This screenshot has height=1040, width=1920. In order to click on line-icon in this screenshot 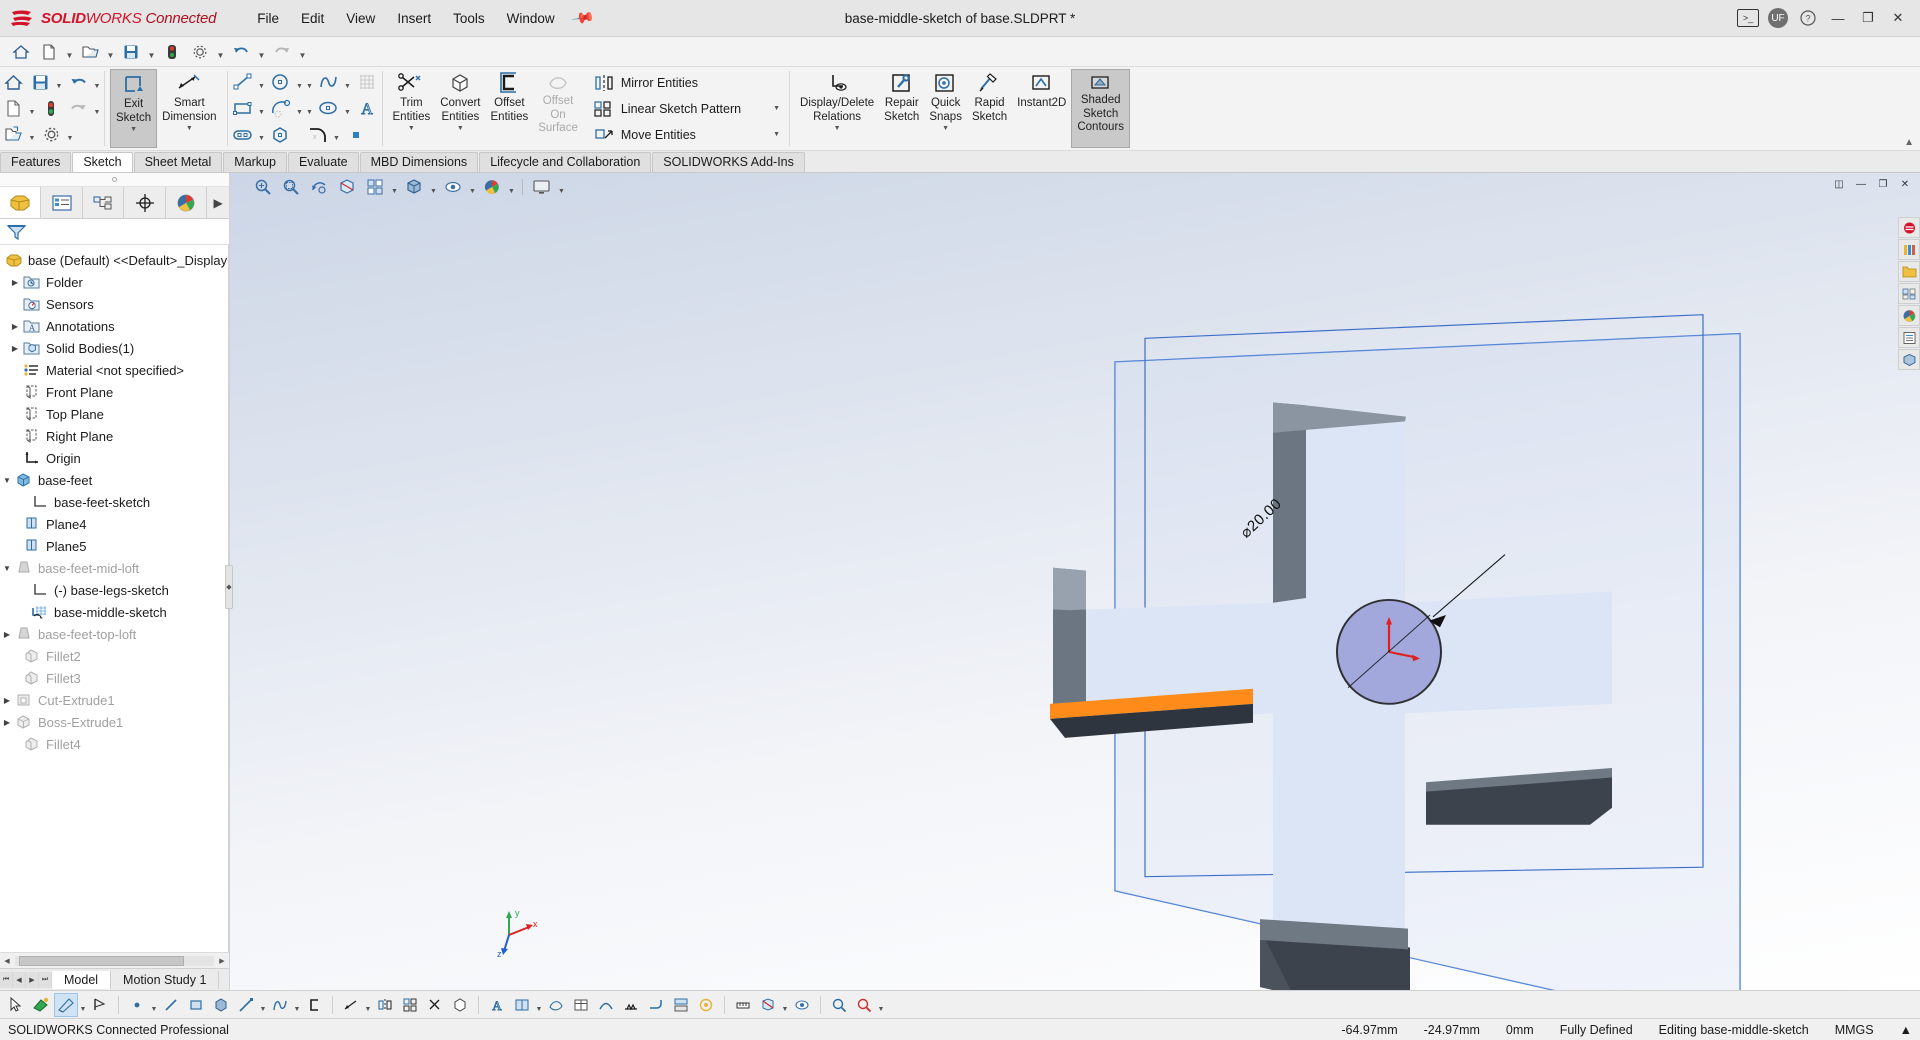, I will do `click(243, 82)`.